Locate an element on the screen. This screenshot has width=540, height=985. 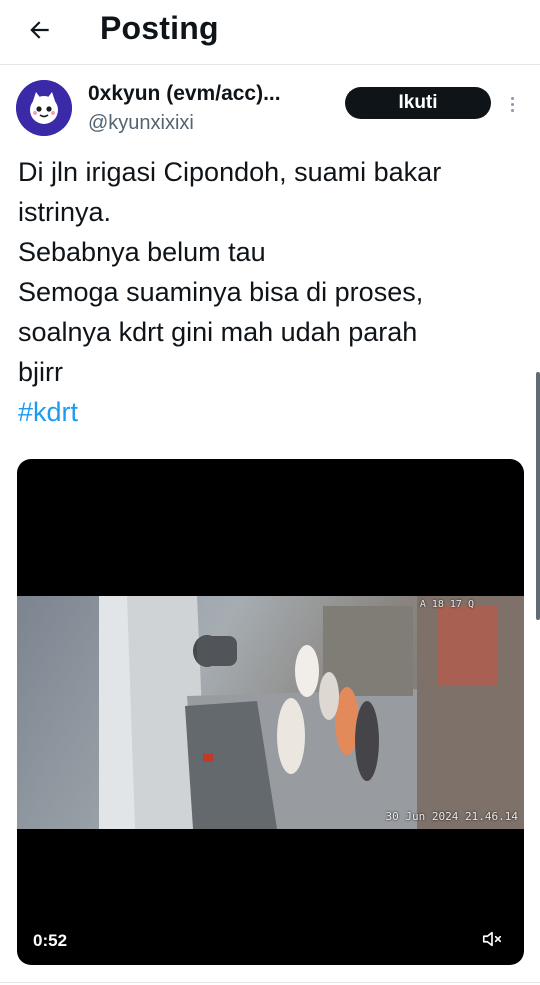
tweet-line: bjirr is located at coordinates (40, 372).